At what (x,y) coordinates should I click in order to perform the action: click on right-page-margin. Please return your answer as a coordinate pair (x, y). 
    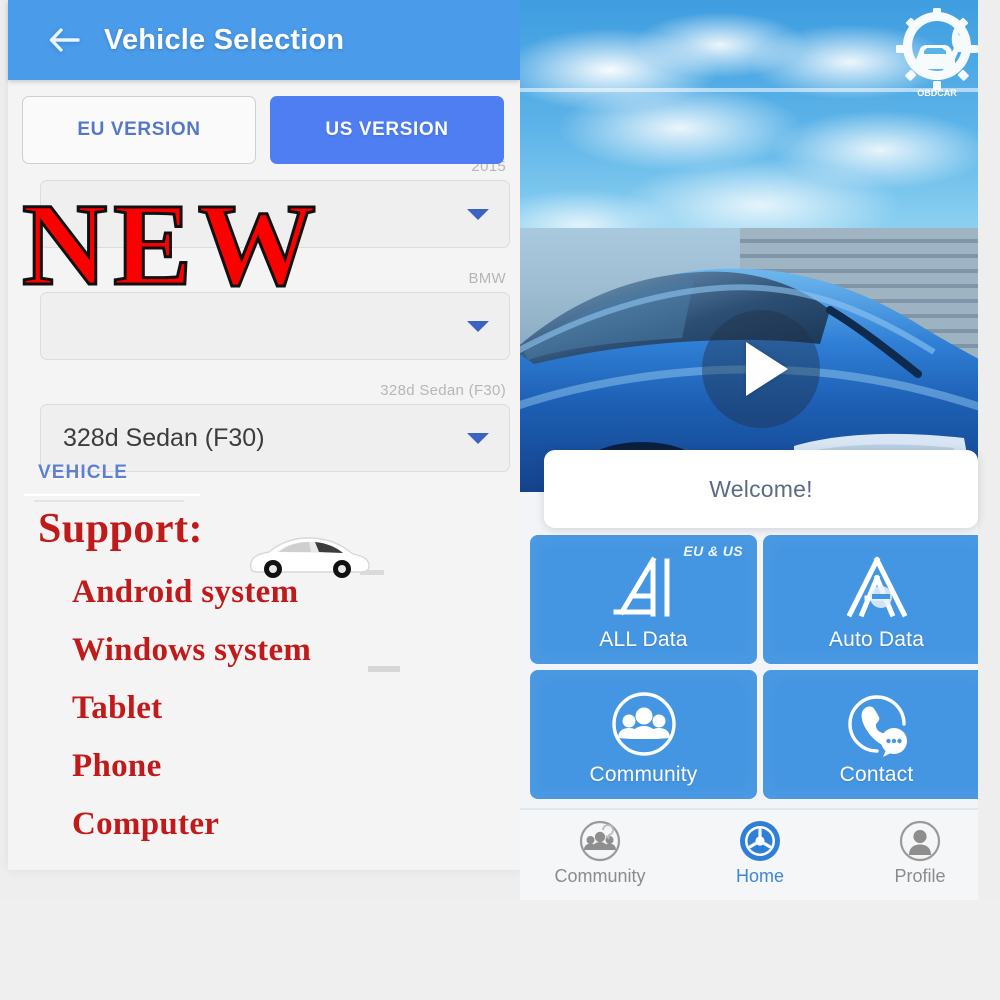
    Looking at the image, I should click on (989, 500).